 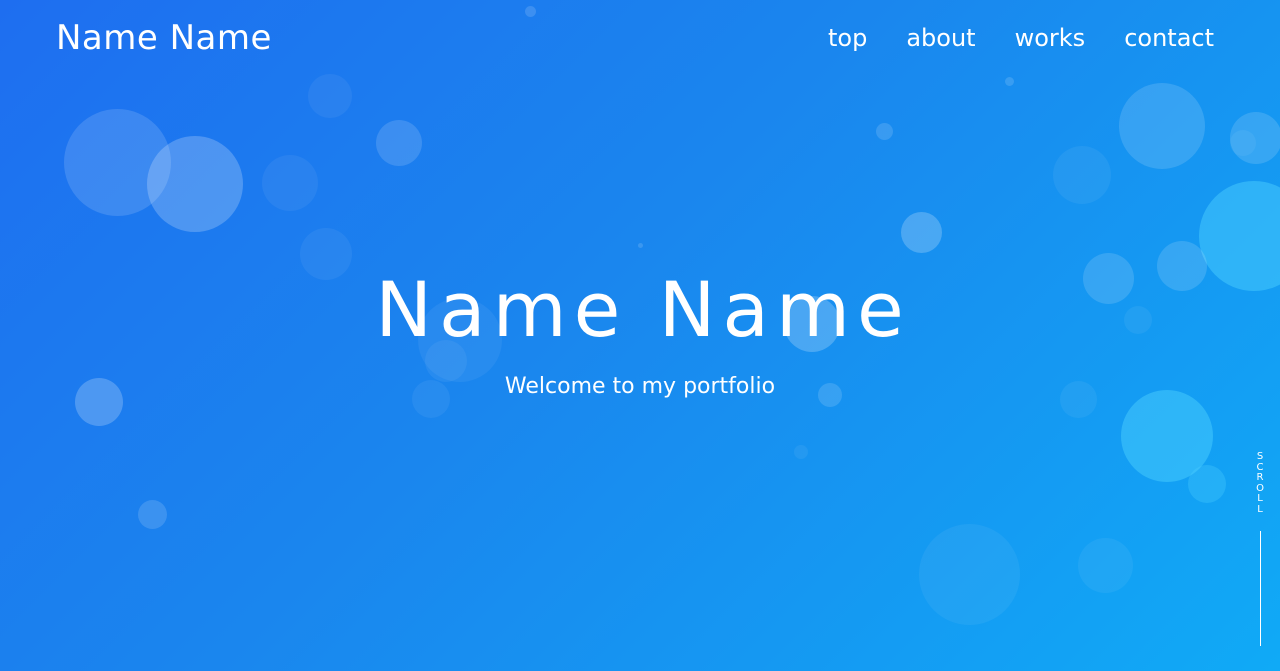 What do you see at coordinates (643, 309) in the screenshot?
I see `hero-title: Name Name` at bounding box center [643, 309].